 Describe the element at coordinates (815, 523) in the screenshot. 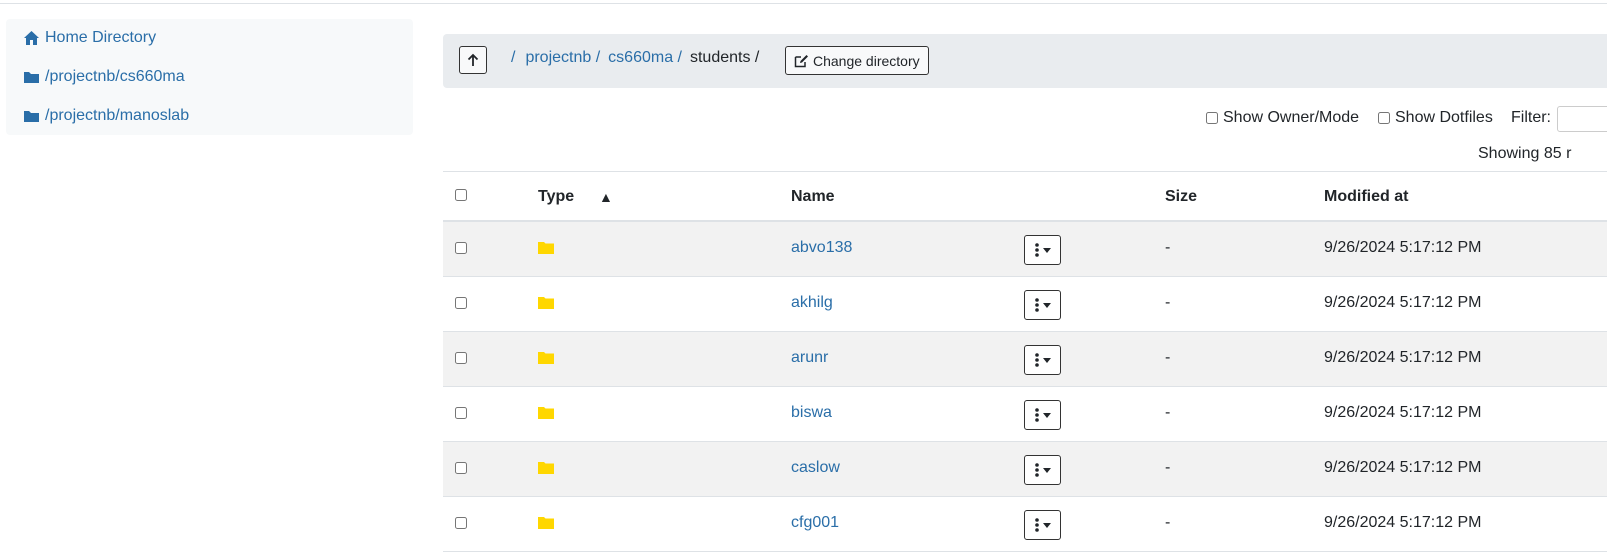

I see `file-name-link: cfg001` at that location.